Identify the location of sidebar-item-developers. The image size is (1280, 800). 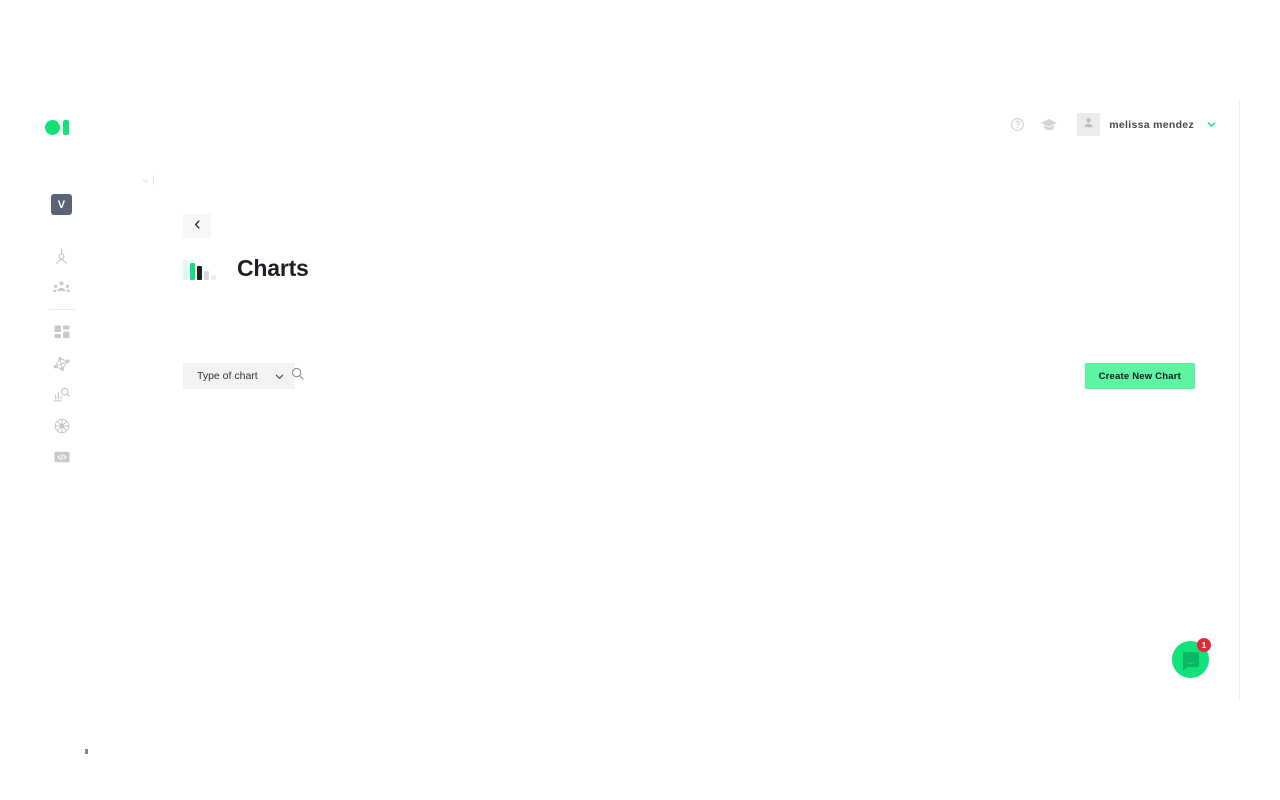
(61, 456).